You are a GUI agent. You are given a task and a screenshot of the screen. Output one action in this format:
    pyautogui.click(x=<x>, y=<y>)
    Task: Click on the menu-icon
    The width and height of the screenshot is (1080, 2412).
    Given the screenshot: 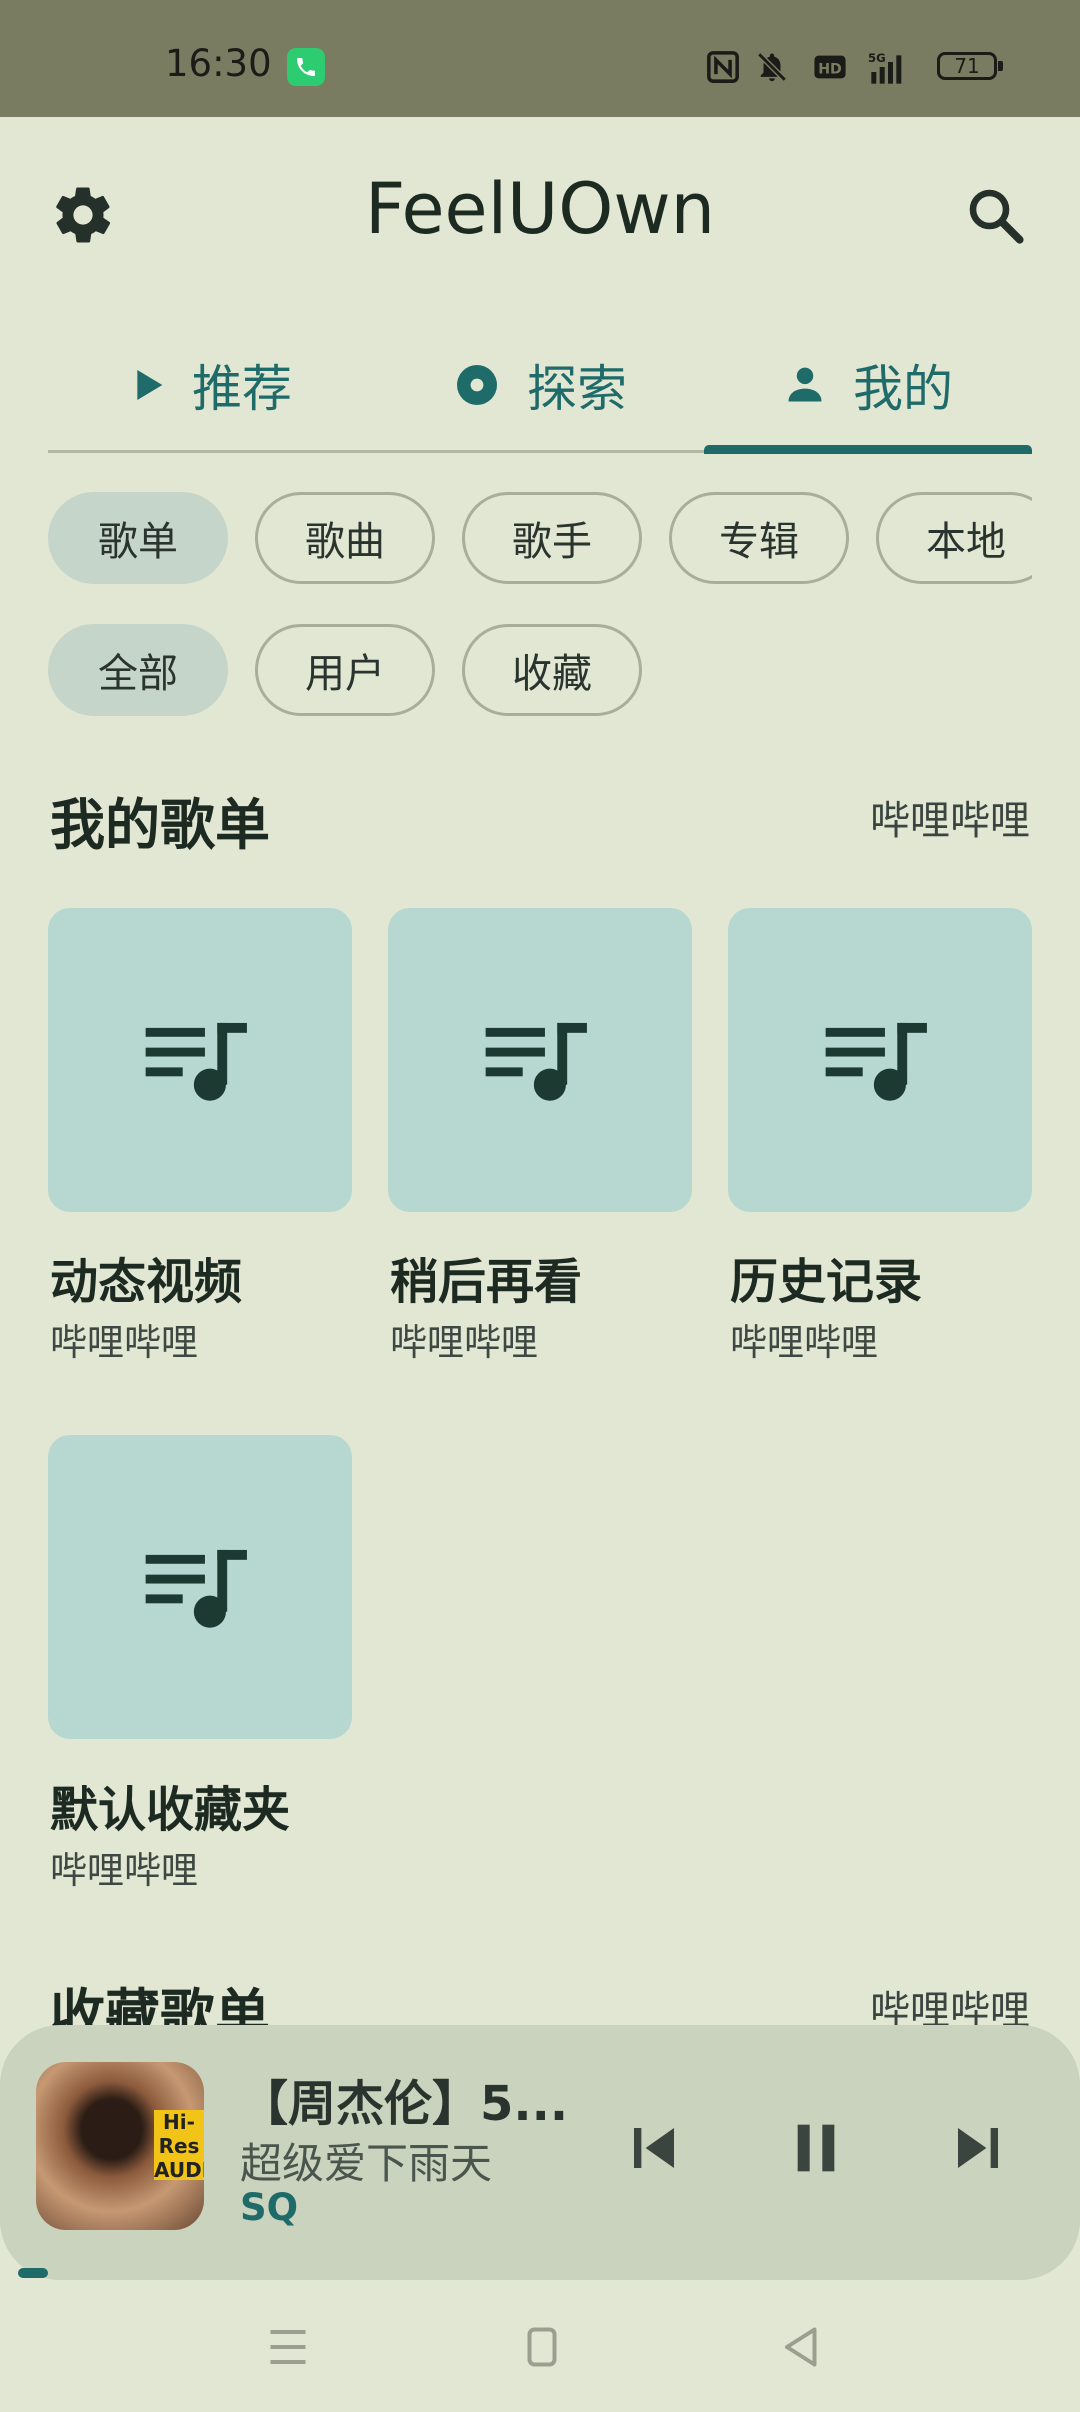 What is the action you would take?
    pyautogui.click(x=288, y=2347)
    